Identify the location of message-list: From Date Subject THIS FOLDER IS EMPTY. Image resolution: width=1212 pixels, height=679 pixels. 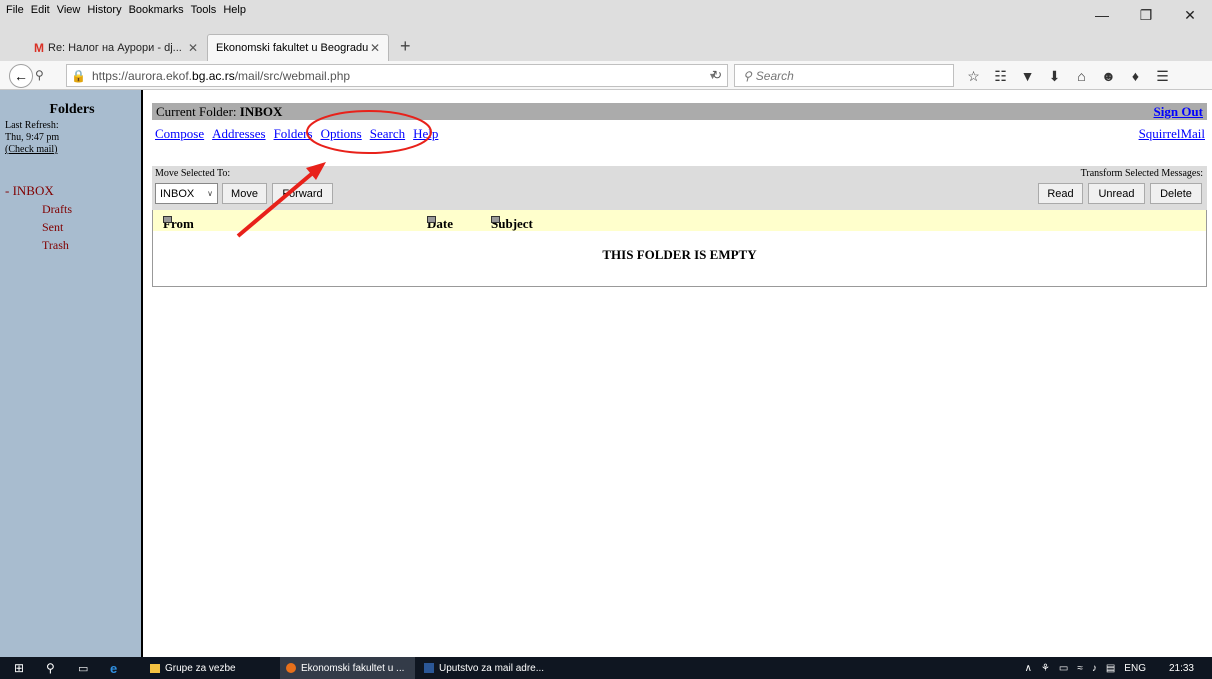
(679, 248).